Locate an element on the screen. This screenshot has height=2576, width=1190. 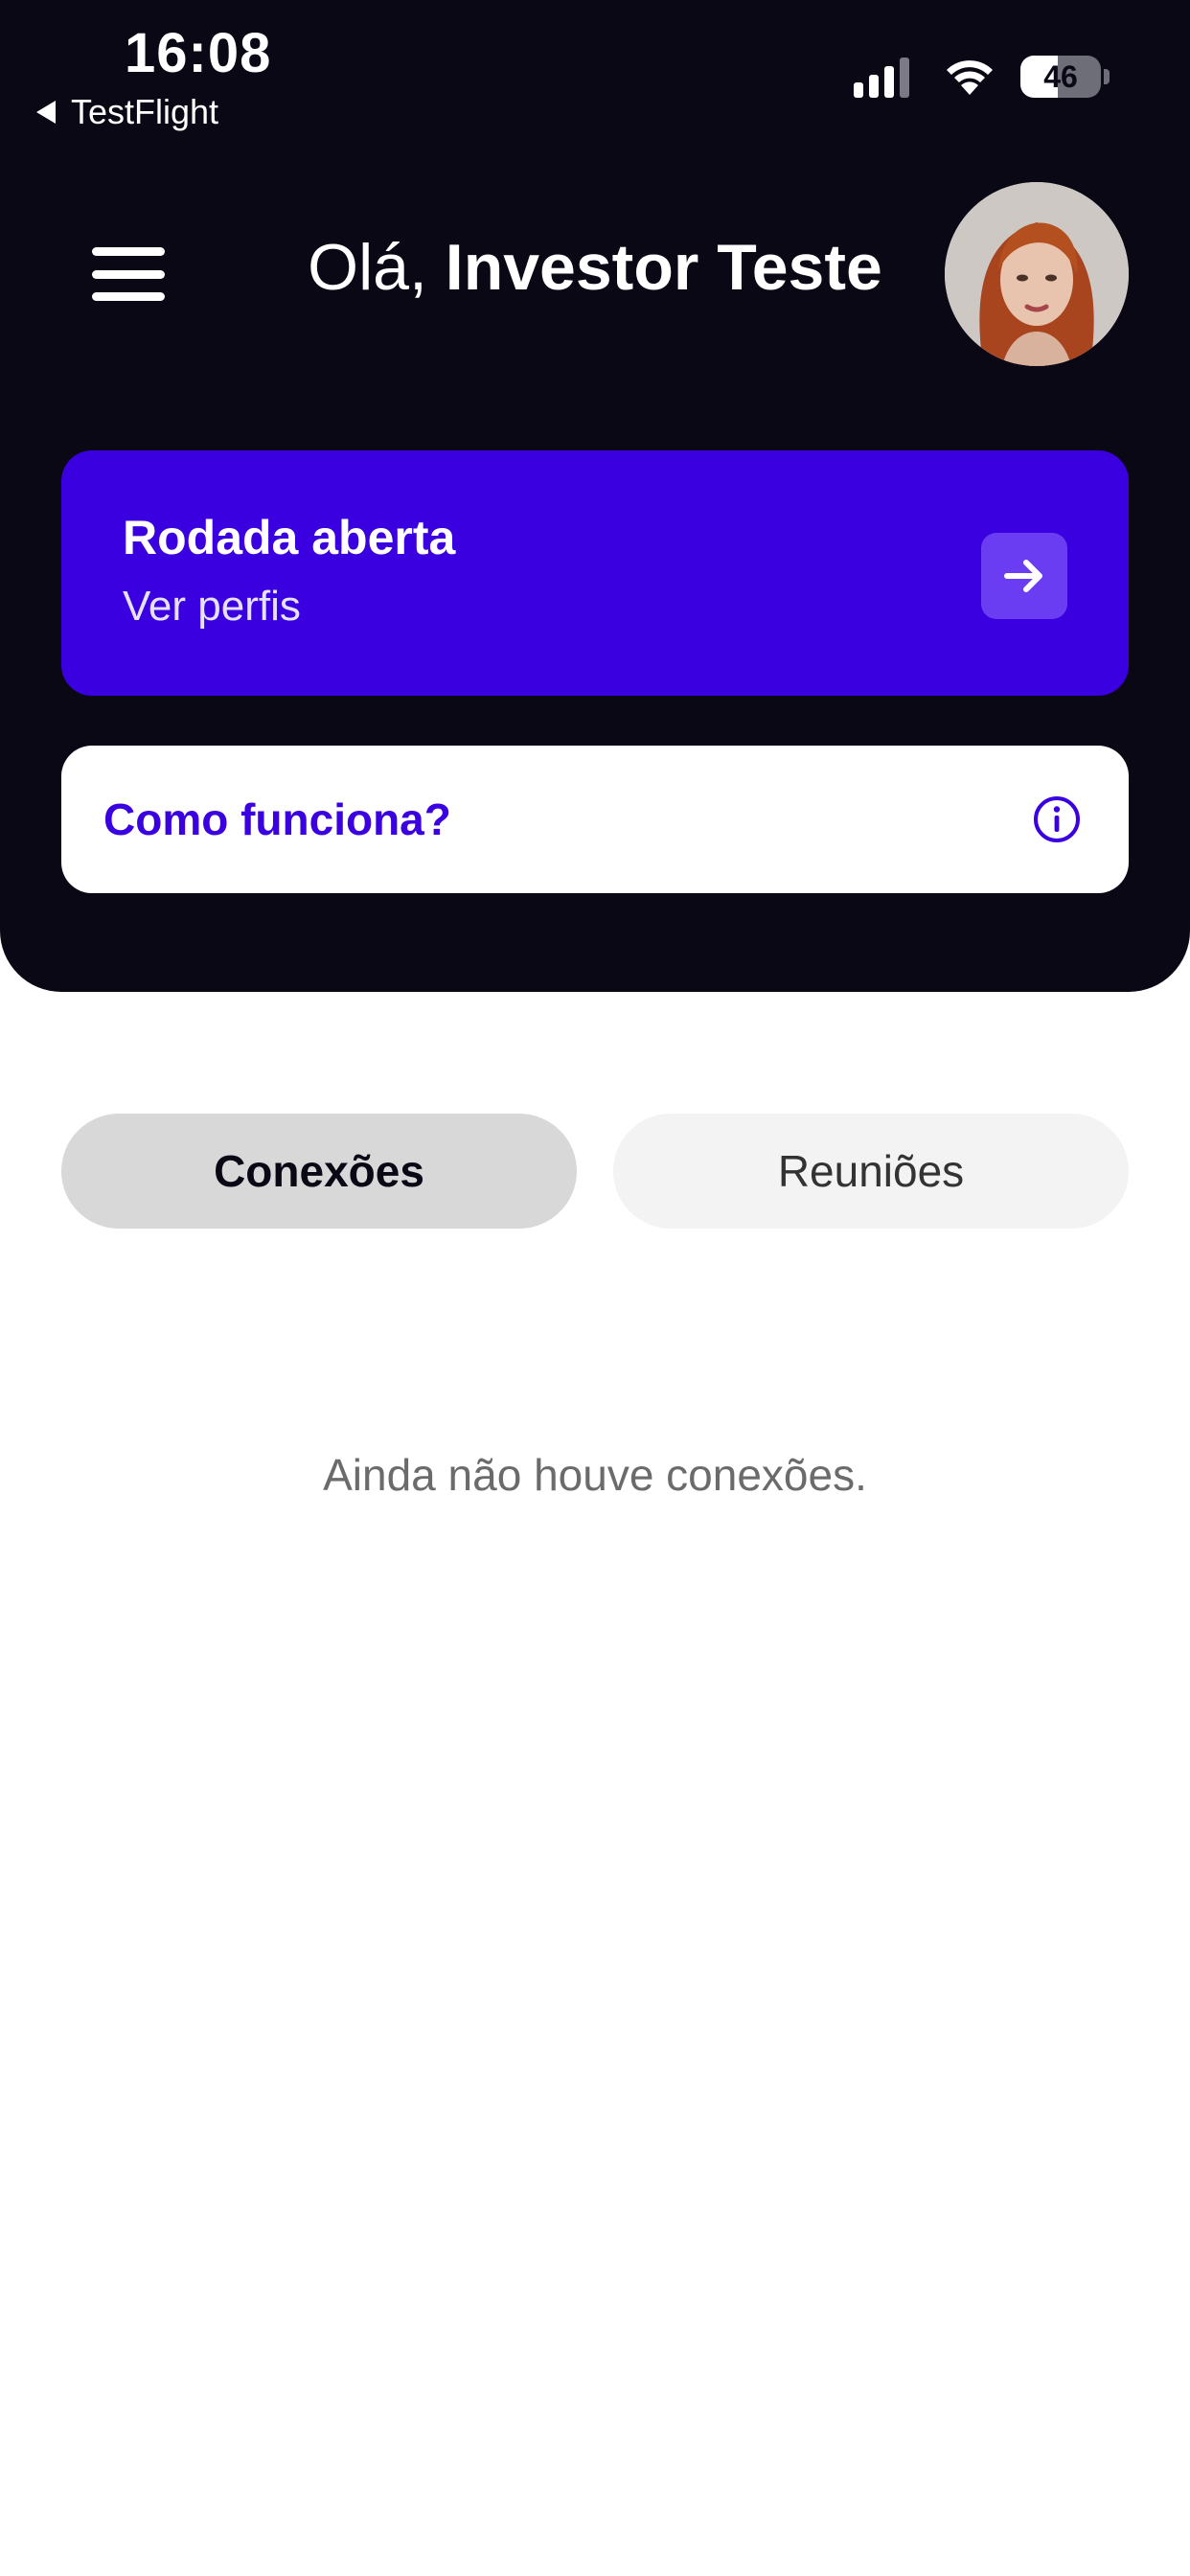
open-round-title: Rodada aberta is located at coordinates (289, 537).